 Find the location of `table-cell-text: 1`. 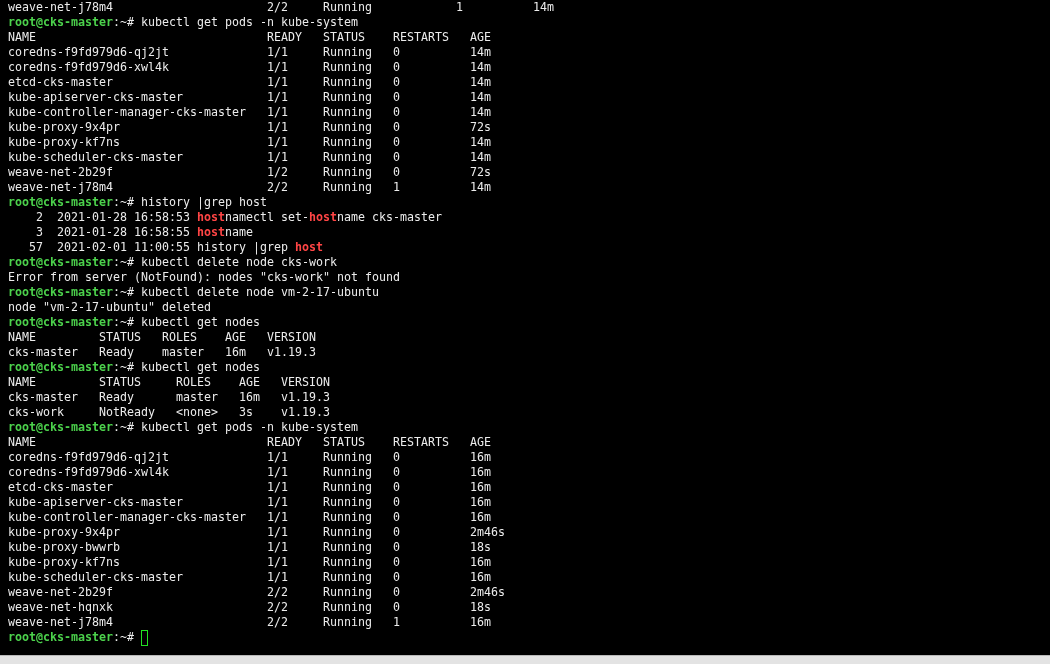

table-cell-text: 1 is located at coordinates (396, 622).